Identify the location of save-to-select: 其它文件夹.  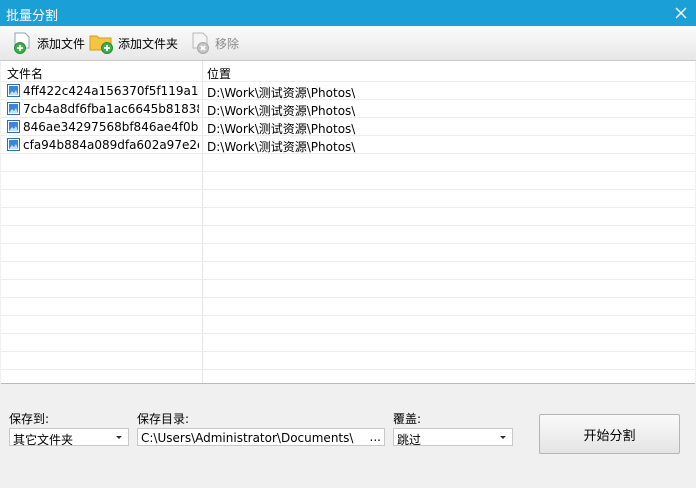
(69, 437).